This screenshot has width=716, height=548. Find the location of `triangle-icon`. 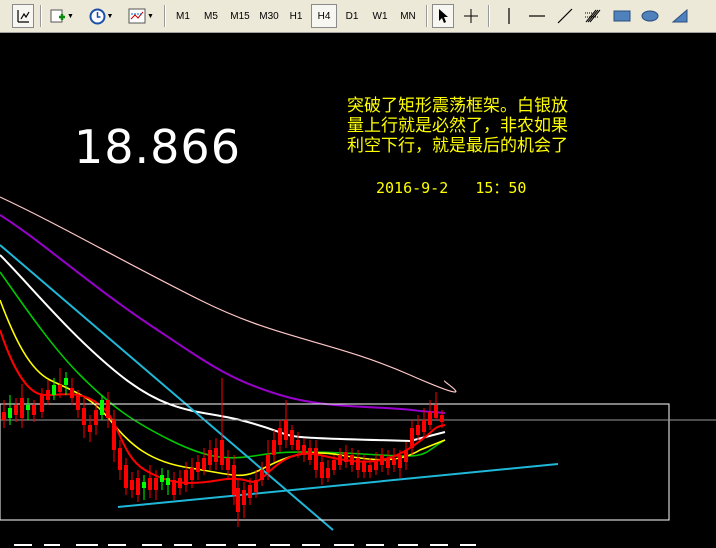

triangle-icon is located at coordinates (680, 16).